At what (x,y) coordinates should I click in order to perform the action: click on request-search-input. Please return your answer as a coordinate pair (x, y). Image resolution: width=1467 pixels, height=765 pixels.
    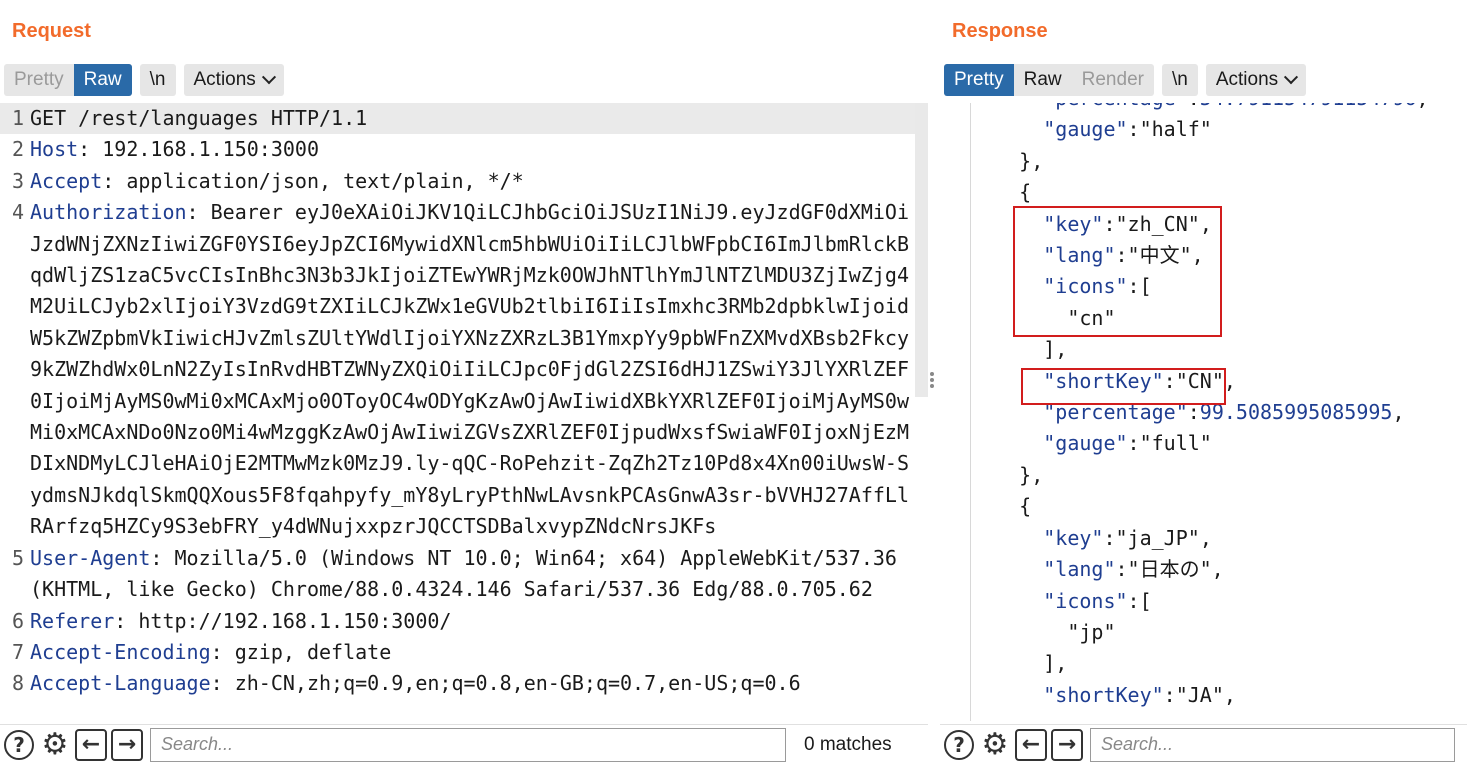
    Looking at the image, I should click on (468, 744).